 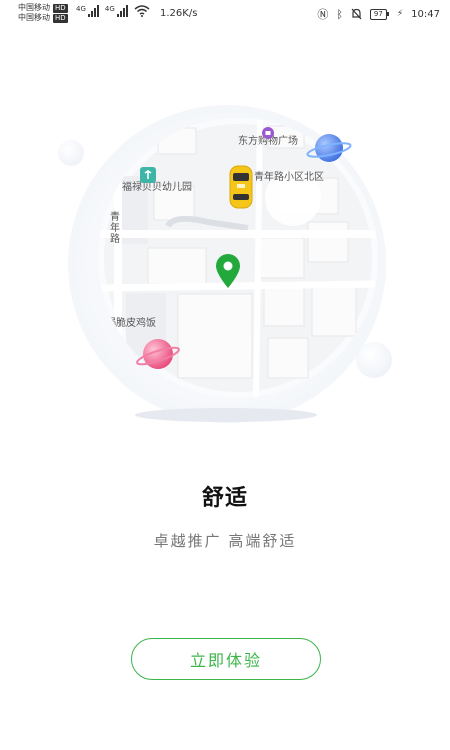 What do you see at coordinates (228, 271) in the screenshot?
I see `location-pin-icon` at bounding box center [228, 271].